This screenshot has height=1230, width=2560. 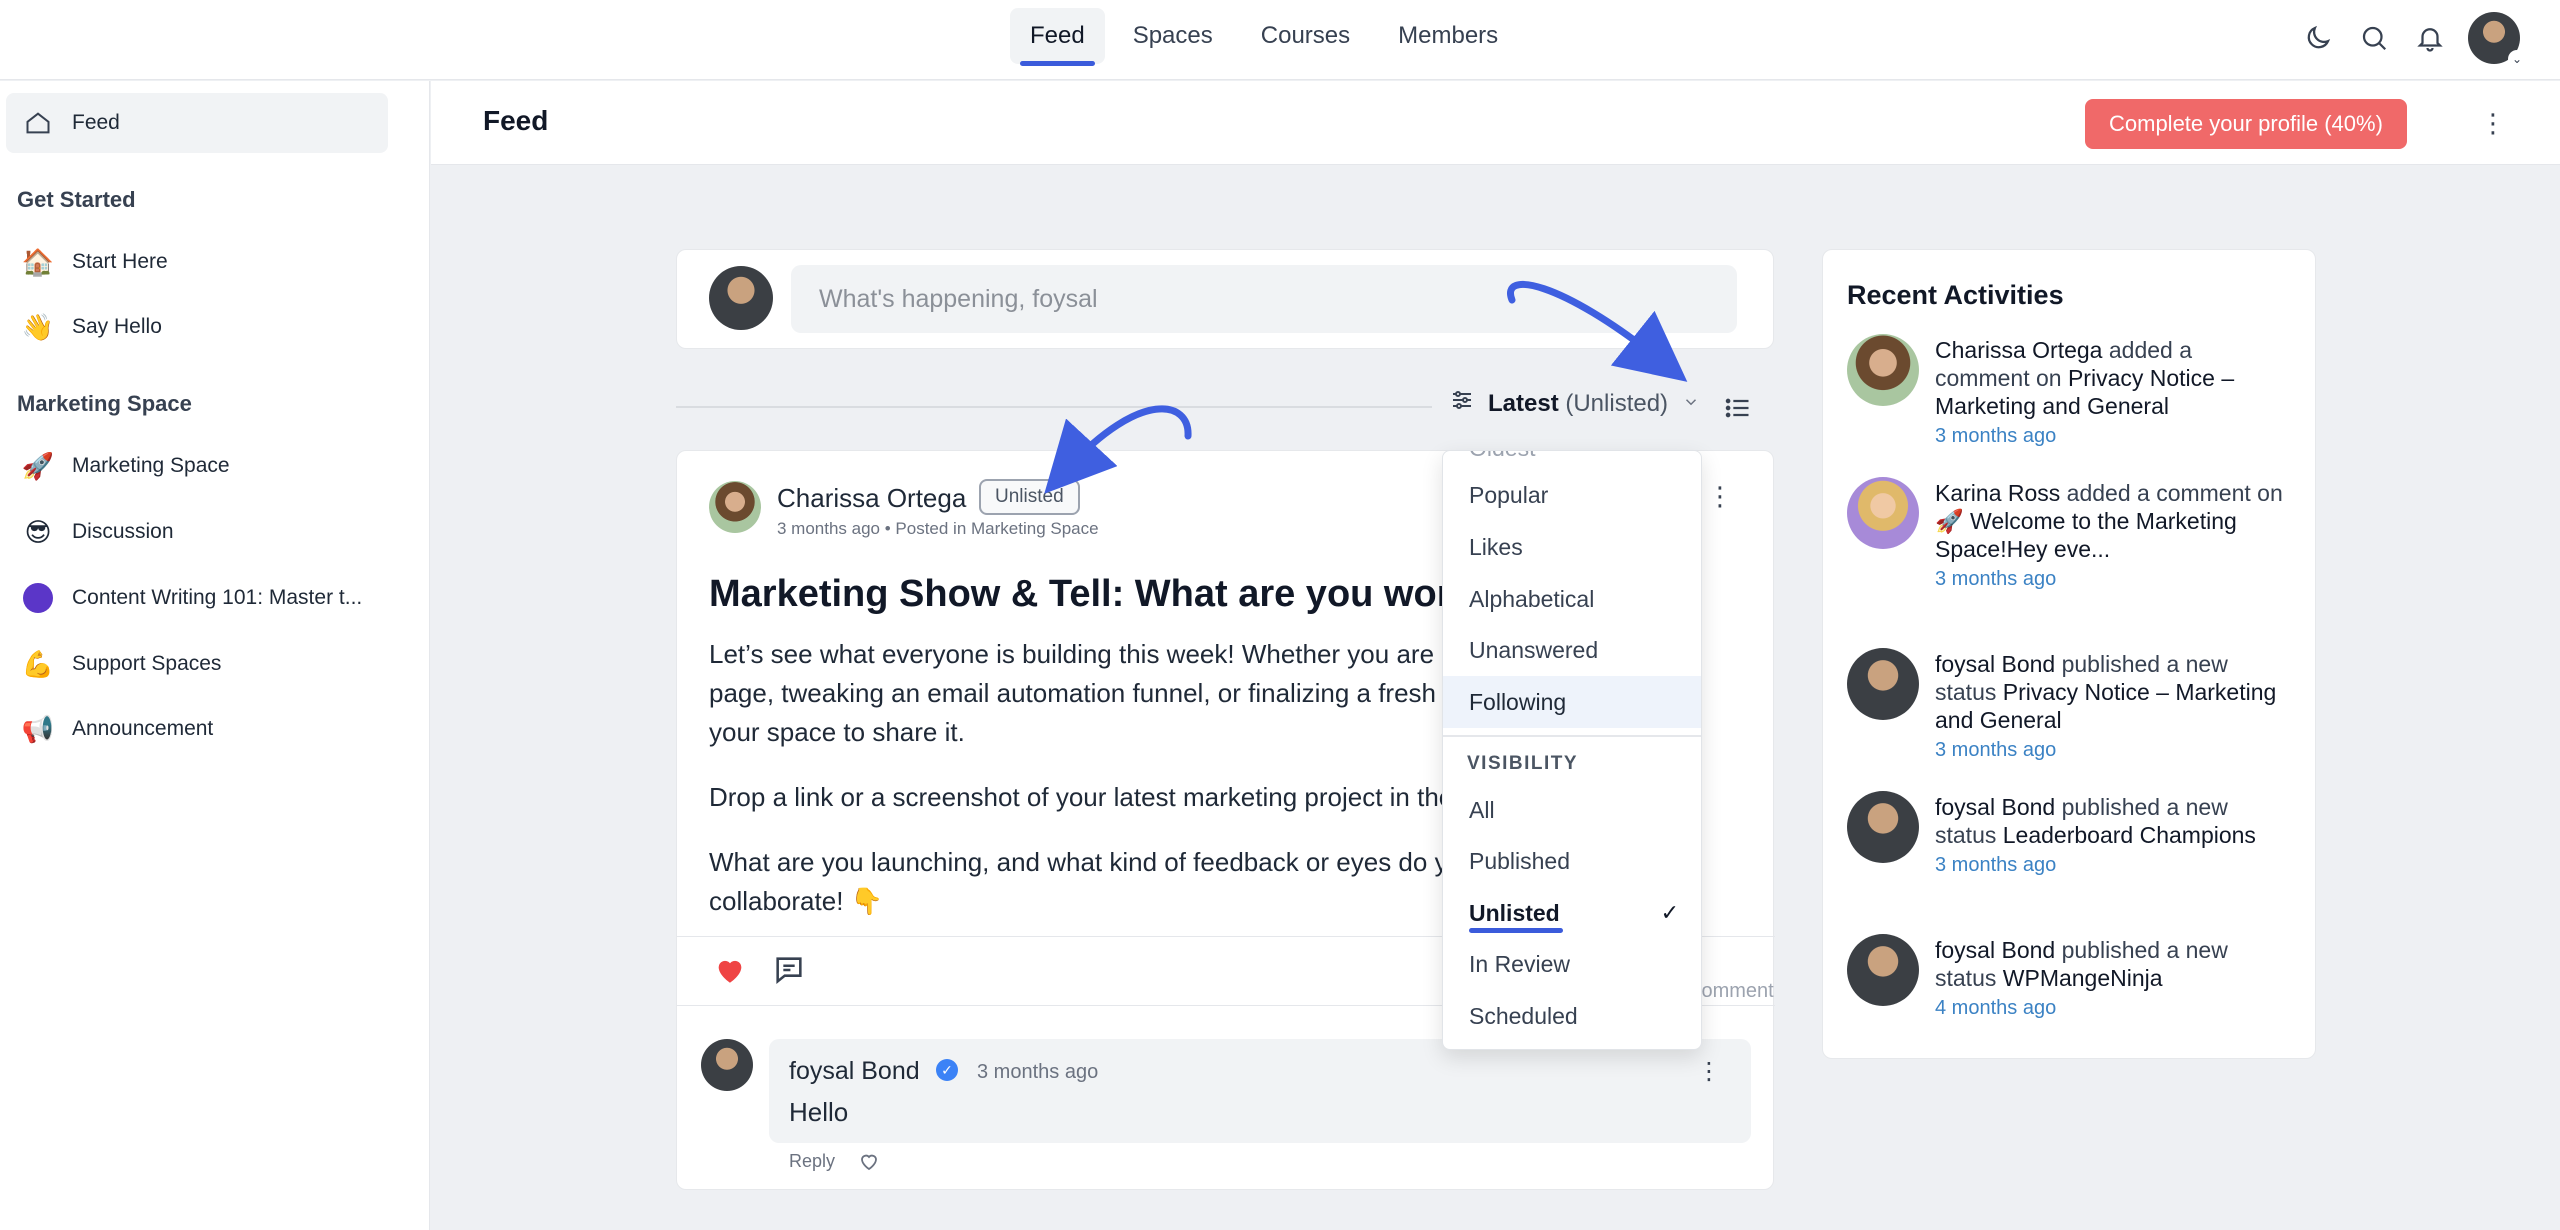 I want to click on status-input, so click(x=1264, y=299).